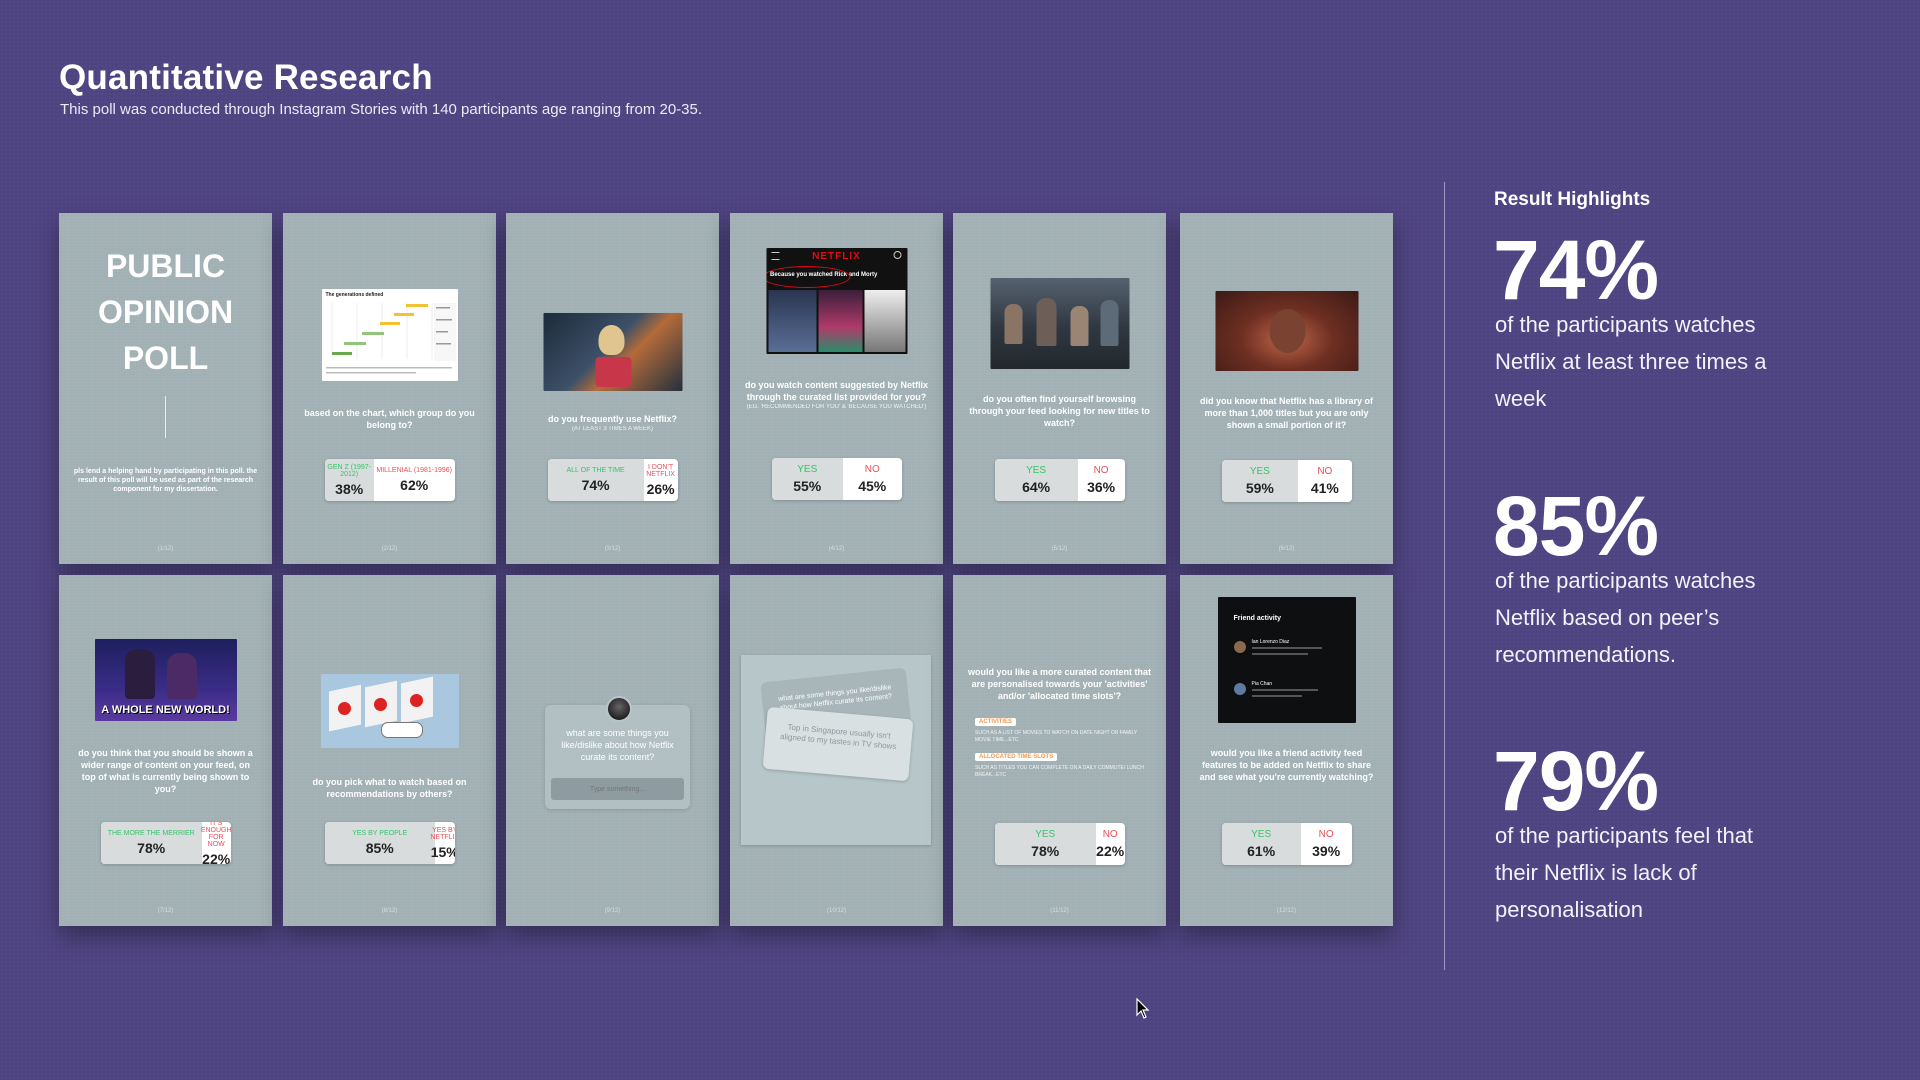  What do you see at coordinates (1286, 911) in the screenshot?
I see `card-pager: (12/12)` at bounding box center [1286, 911].